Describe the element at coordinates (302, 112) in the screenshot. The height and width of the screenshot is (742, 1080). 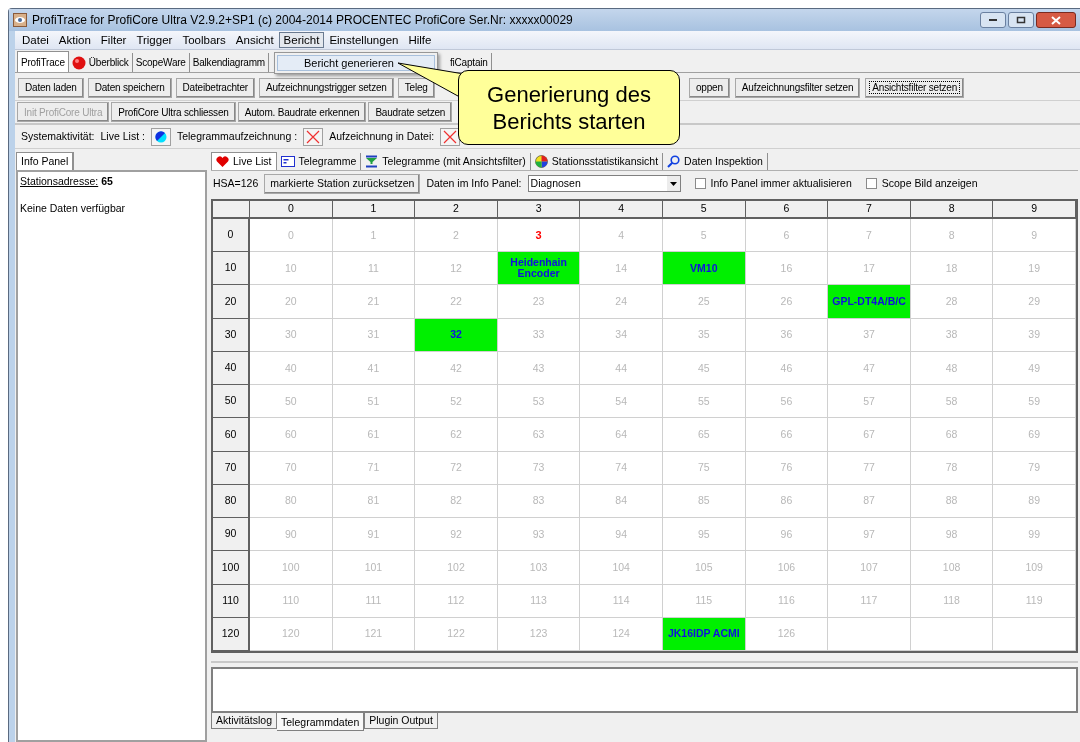
I see `toolbar-button: Autom. Baudrate erkennen` at that location.